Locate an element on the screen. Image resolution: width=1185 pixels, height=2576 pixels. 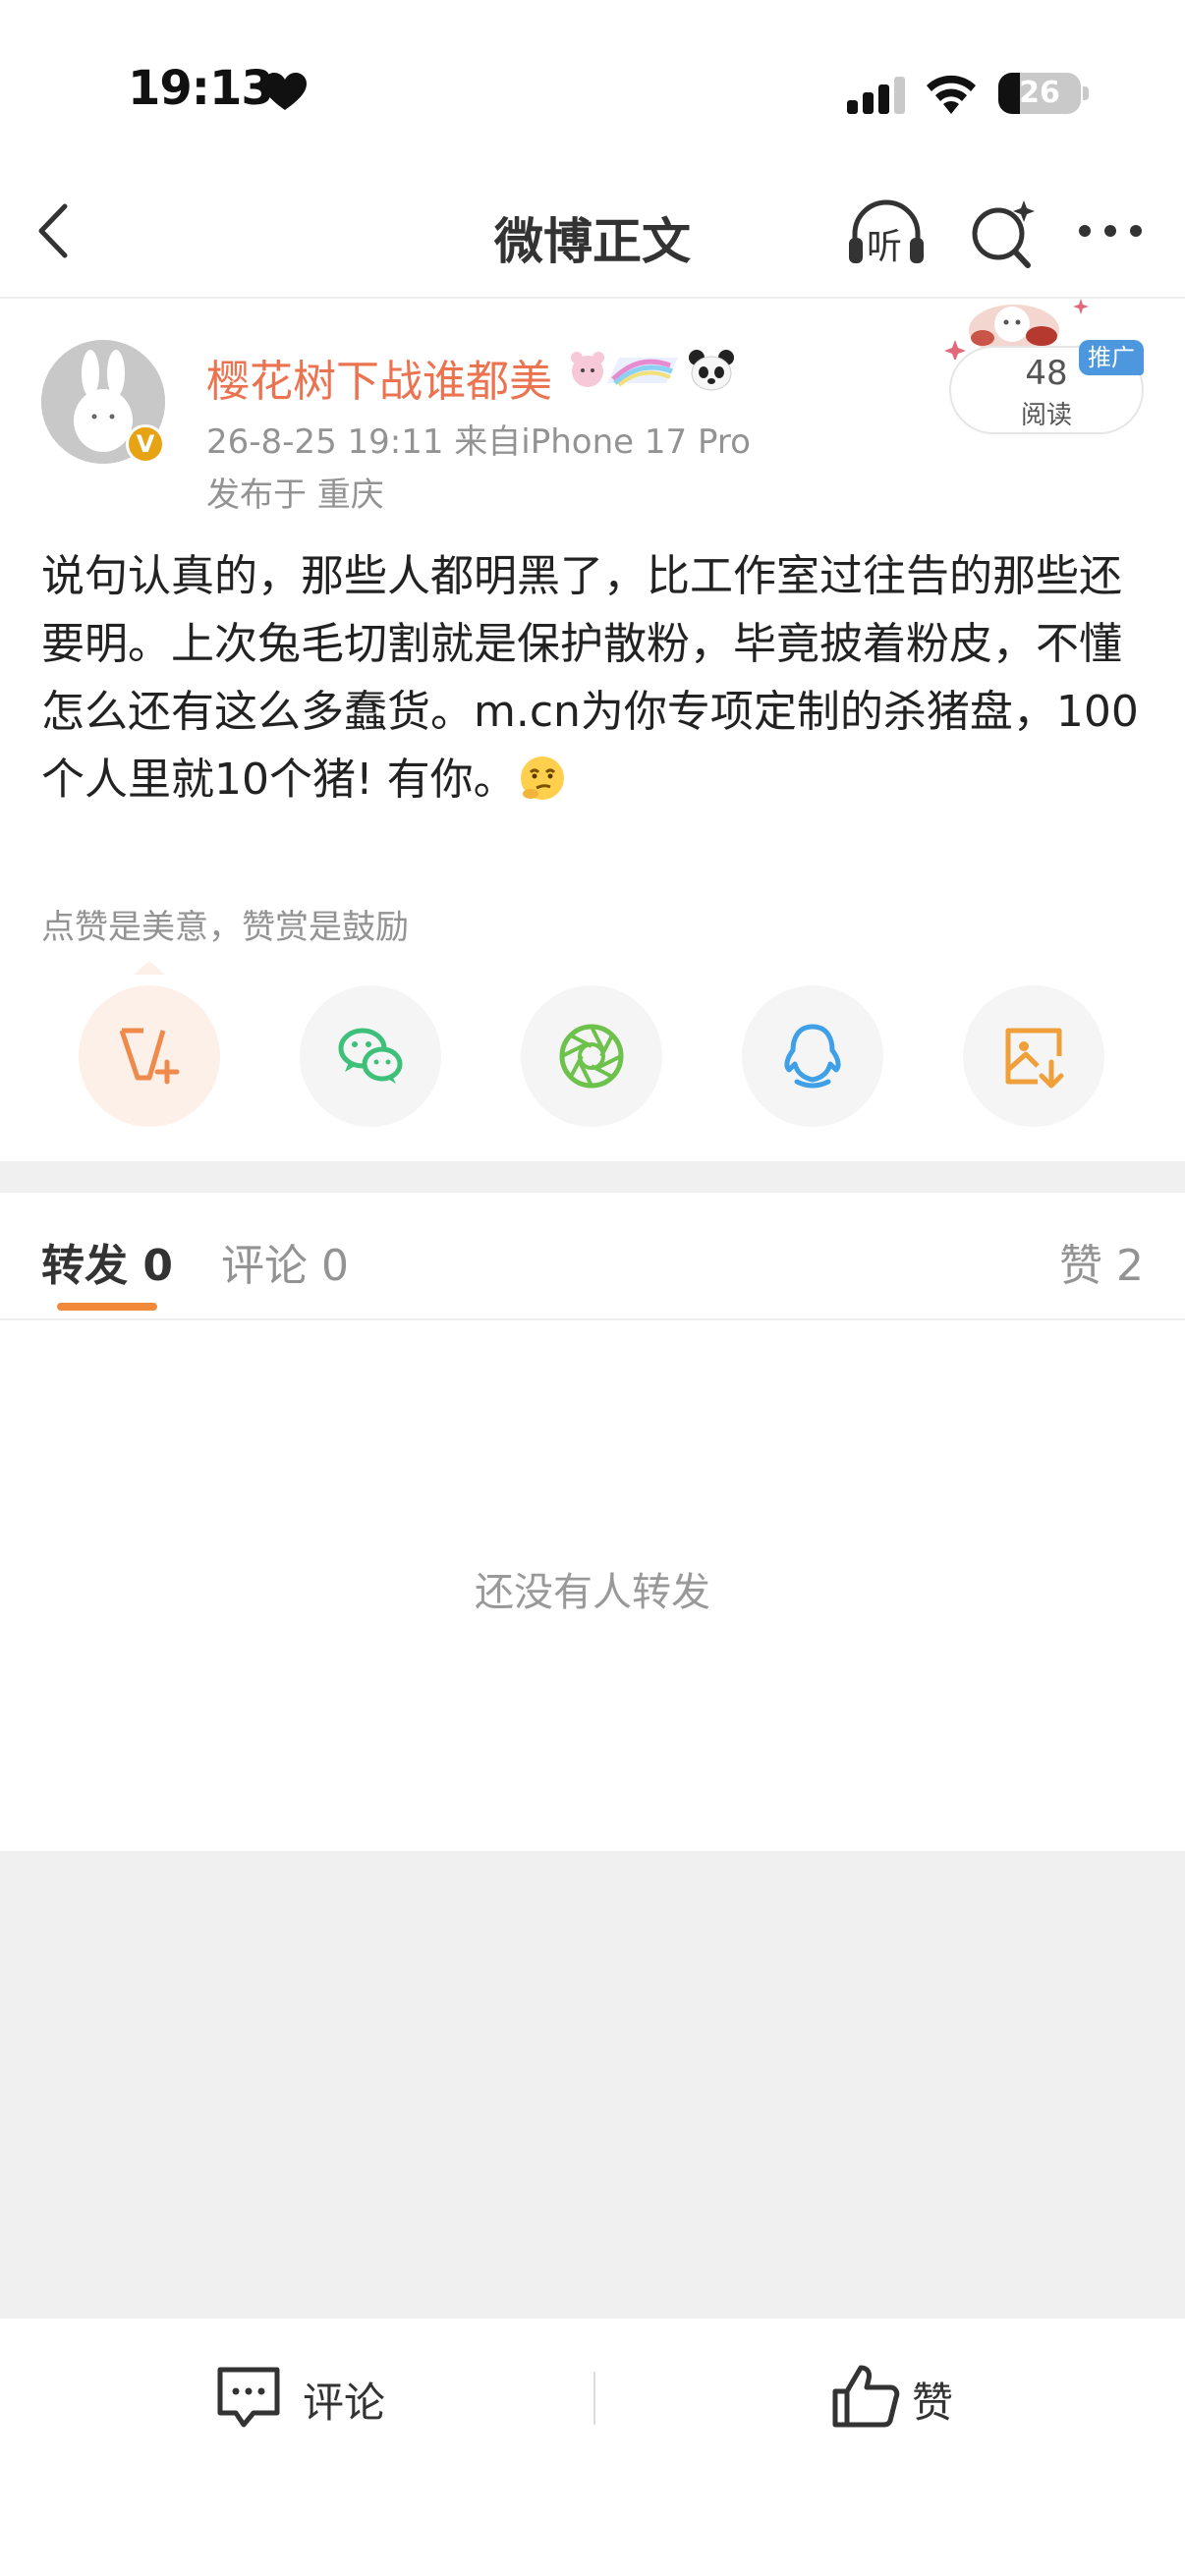
praise-hint: 点赞是美意，赞赏是鼓励 is located at coordinates (225, 927).